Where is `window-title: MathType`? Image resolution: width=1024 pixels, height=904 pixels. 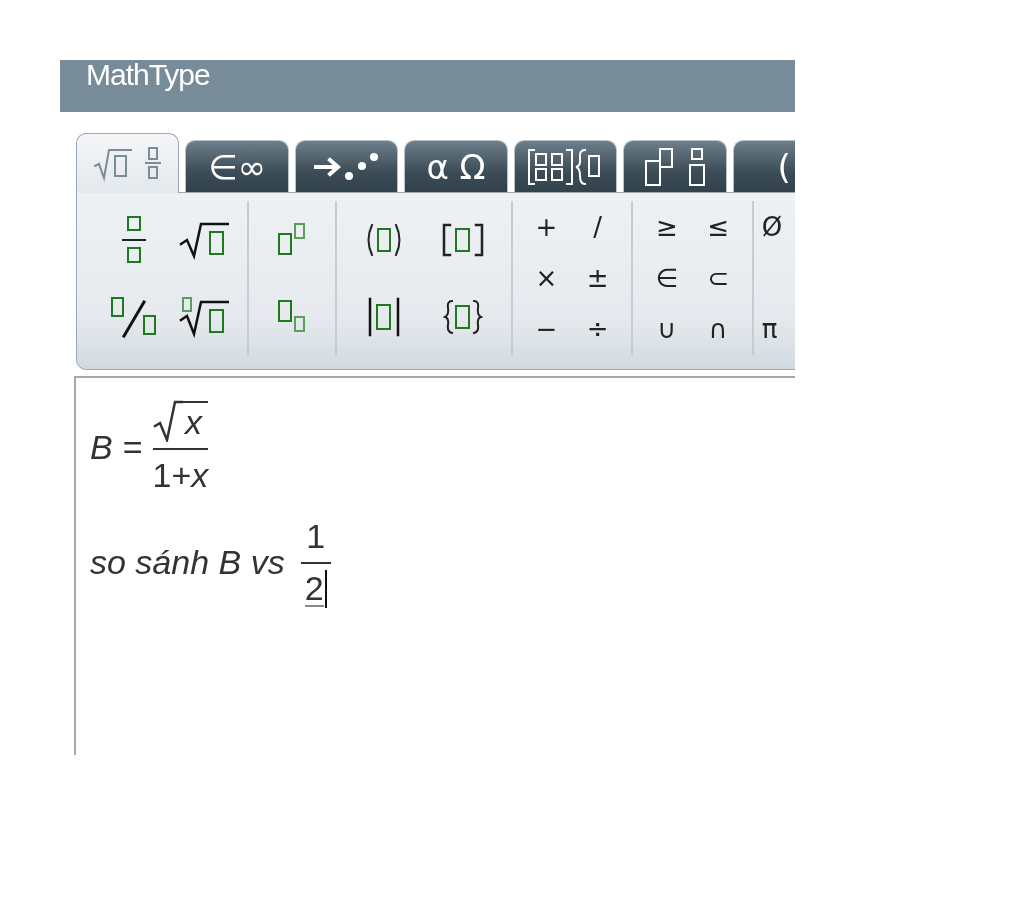
window-title: MathType is located at coordinates (148, 75).